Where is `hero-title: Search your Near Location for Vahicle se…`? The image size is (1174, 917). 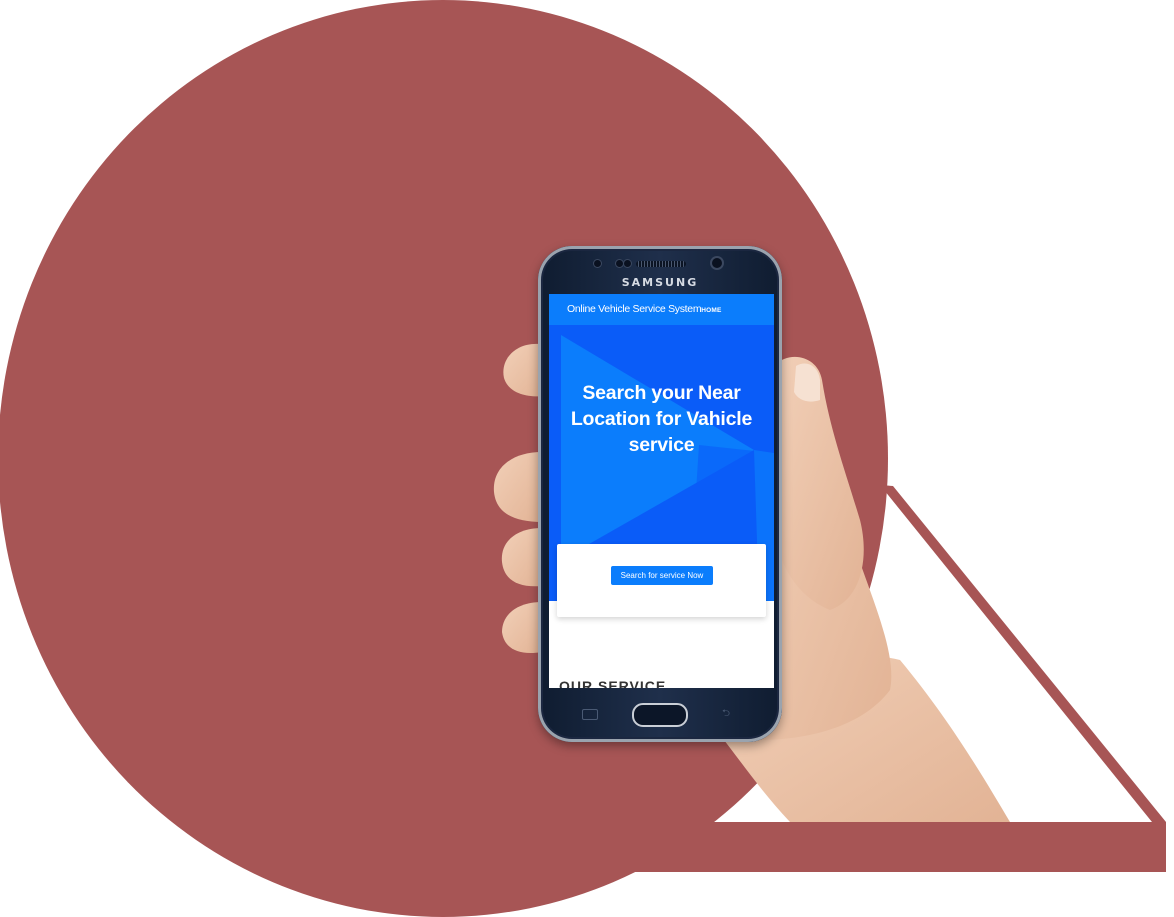 hero-title: Search your Near Location for Vahicle se… is located at coordinates (661, 419).